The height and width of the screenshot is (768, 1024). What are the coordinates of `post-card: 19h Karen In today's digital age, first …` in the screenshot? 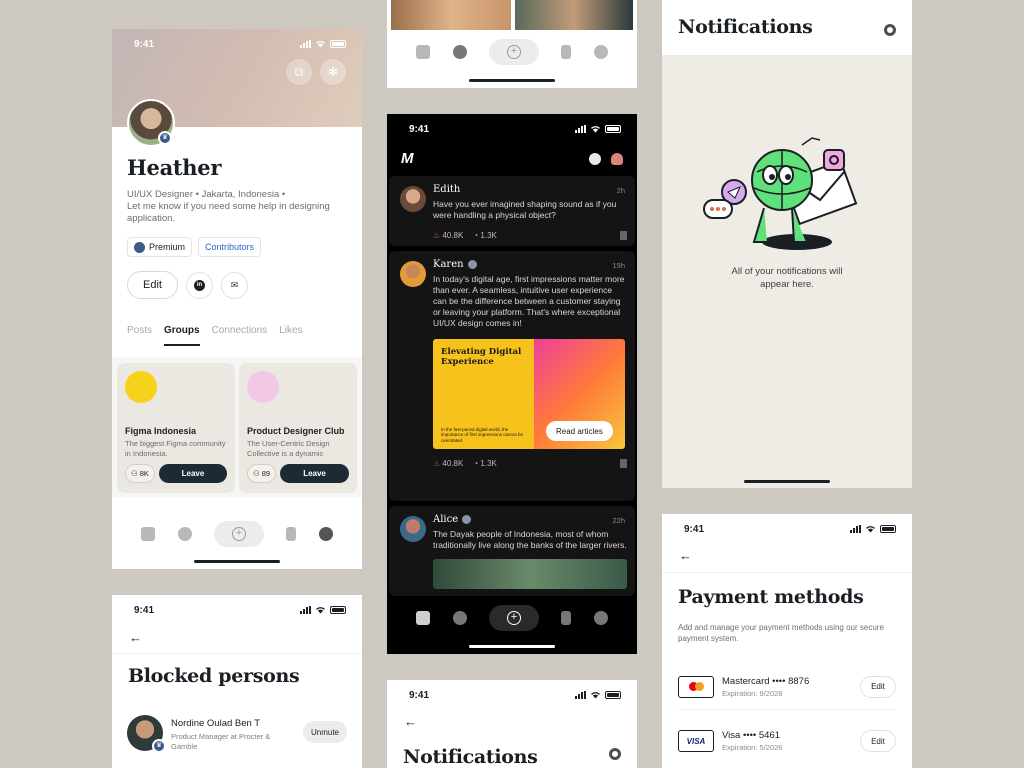 It's located at (512, 376).